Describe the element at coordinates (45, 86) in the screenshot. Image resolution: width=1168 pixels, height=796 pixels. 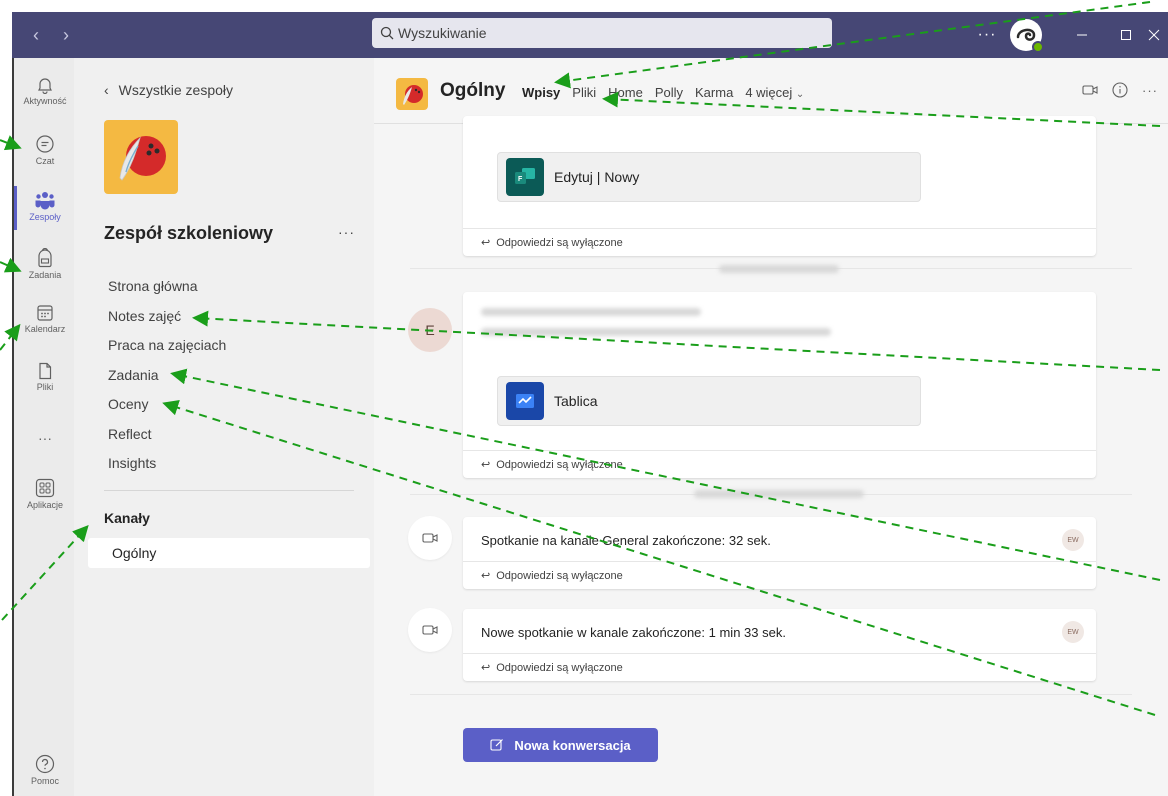
I see `bell-icon` at that location.